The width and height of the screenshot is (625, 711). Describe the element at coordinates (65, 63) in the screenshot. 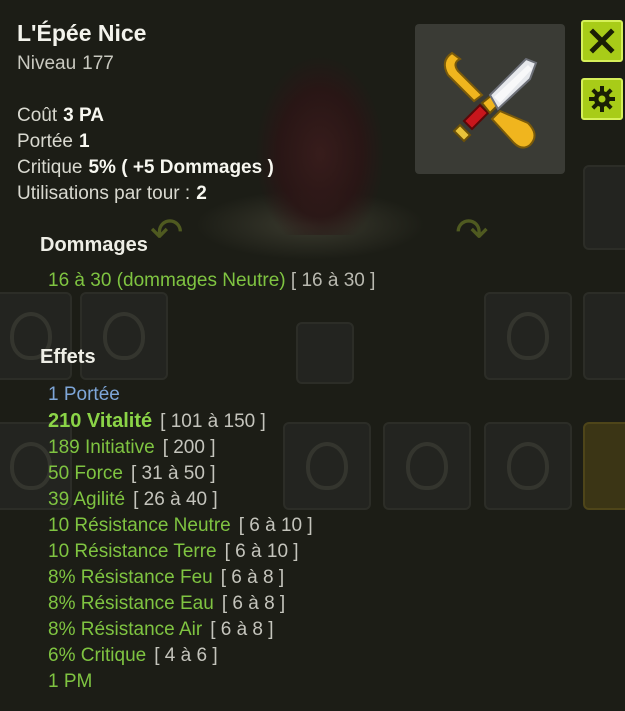

I see `item-level: Niveau 177` at that location.